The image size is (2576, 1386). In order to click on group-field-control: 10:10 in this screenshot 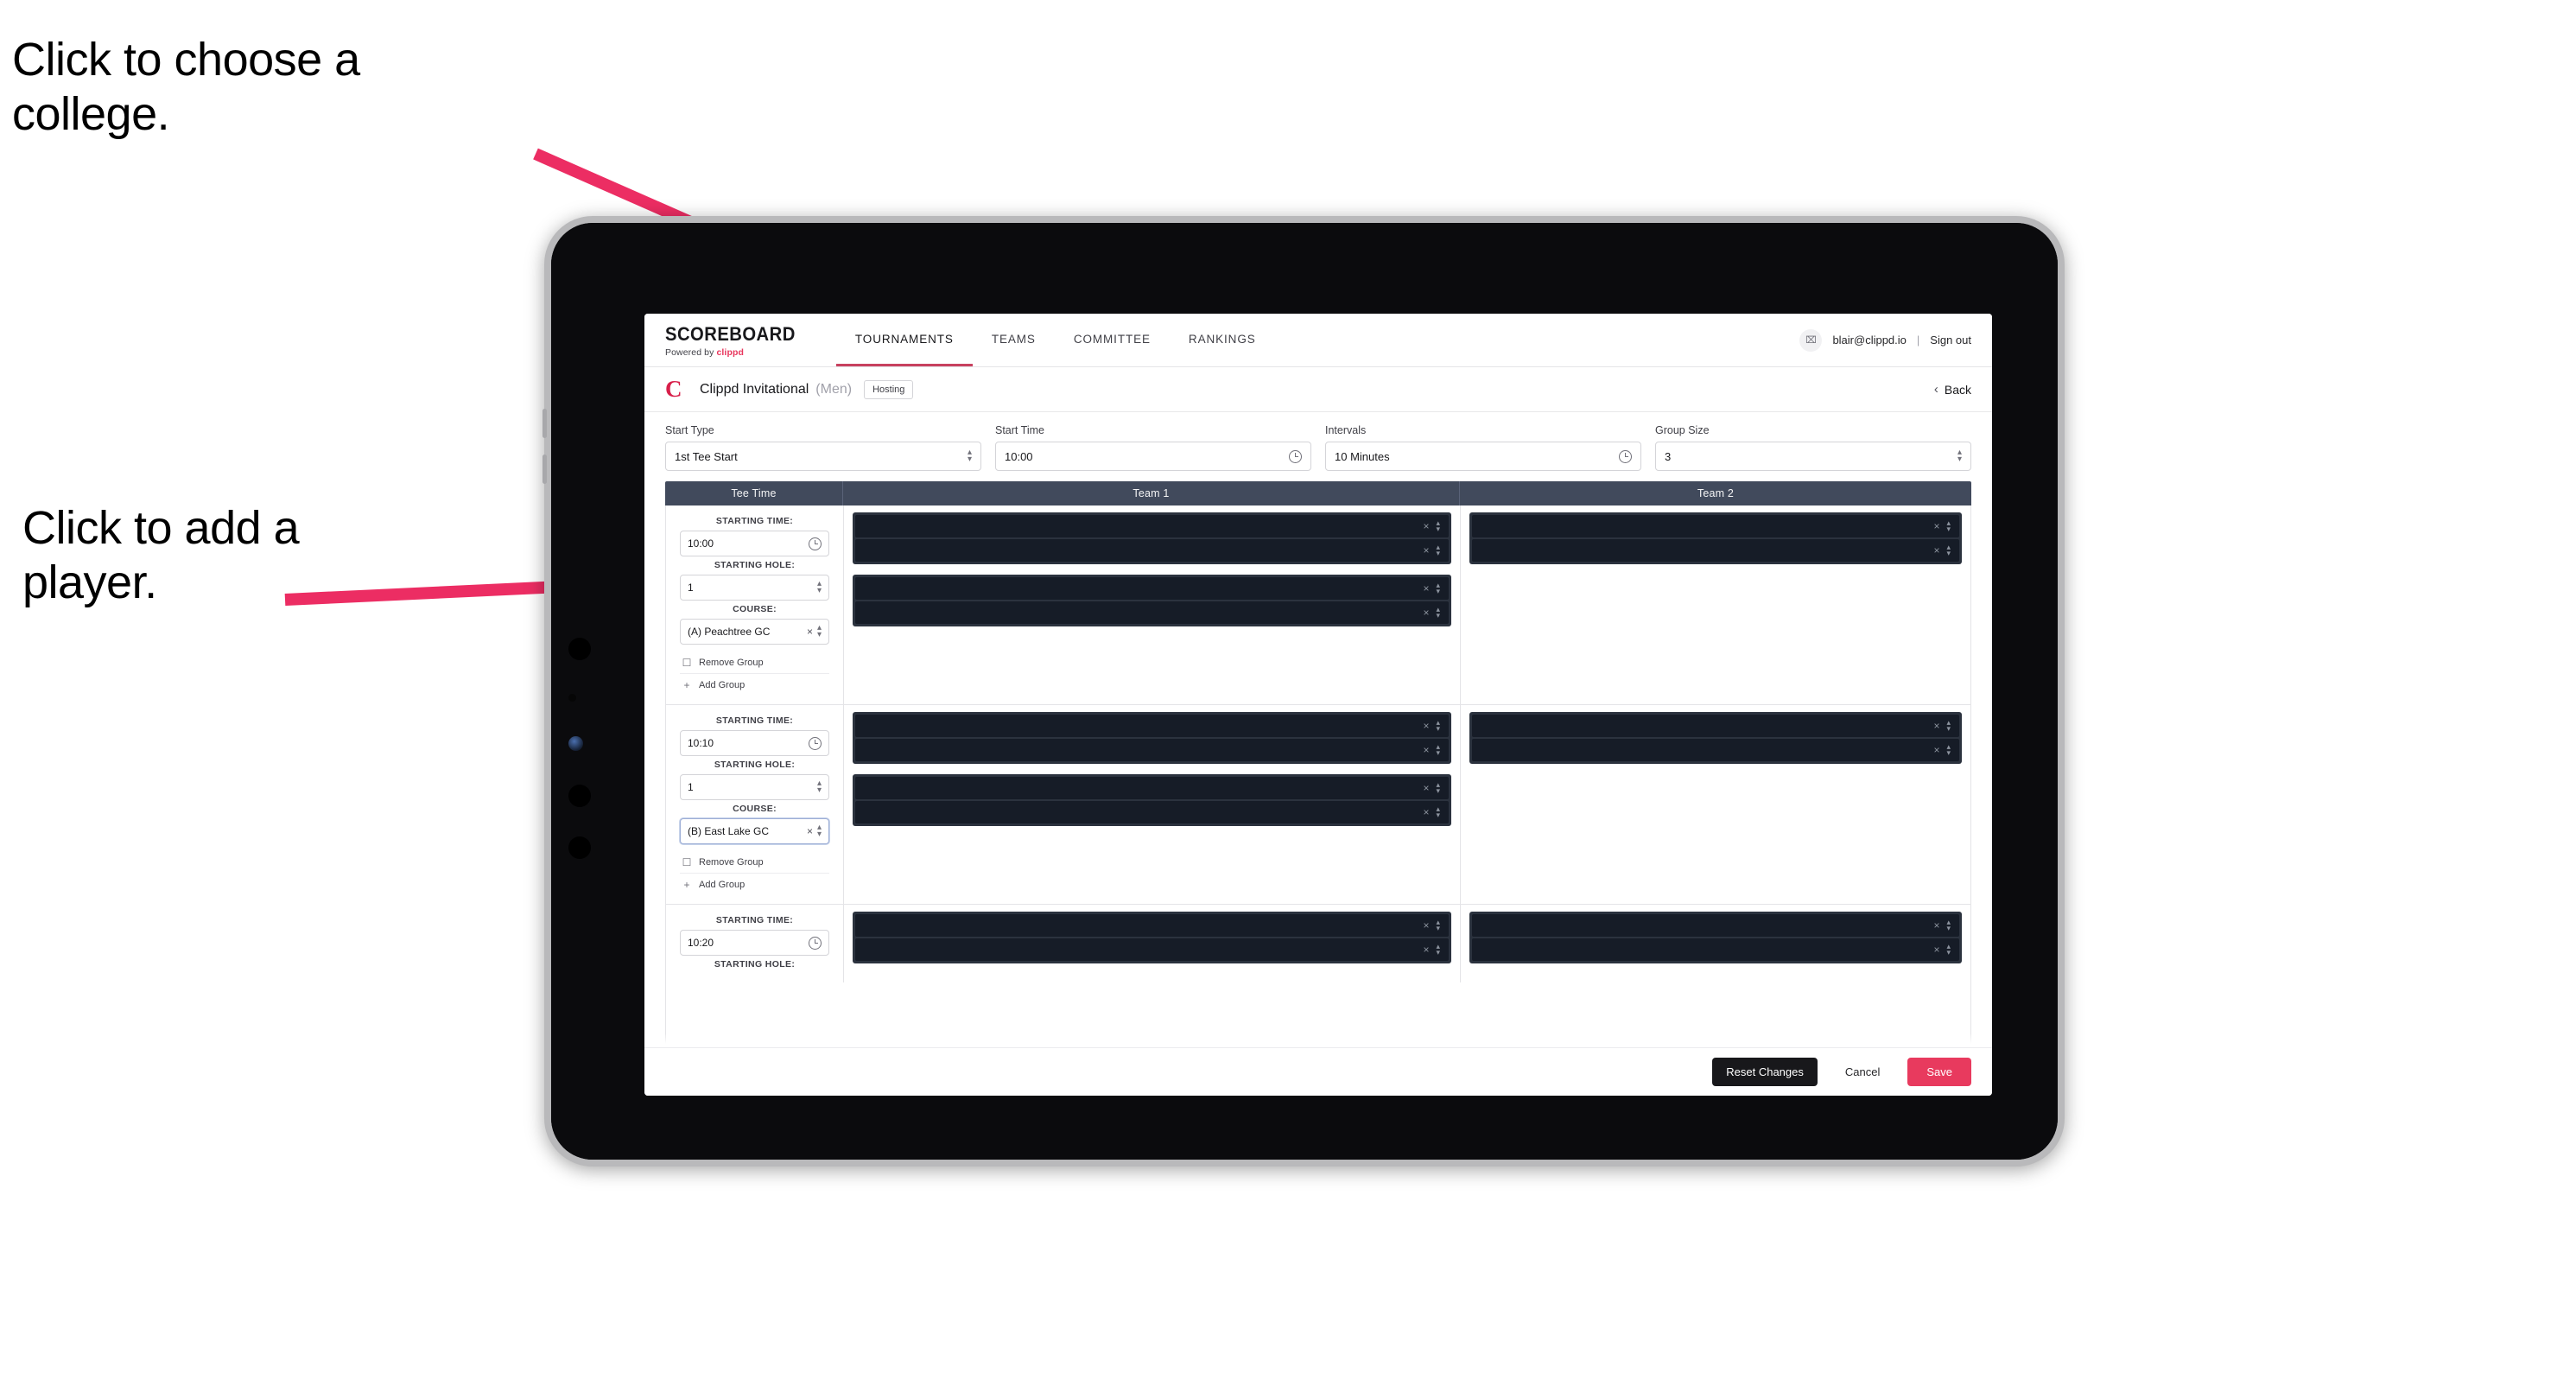, I will do `click(754, 743)`.